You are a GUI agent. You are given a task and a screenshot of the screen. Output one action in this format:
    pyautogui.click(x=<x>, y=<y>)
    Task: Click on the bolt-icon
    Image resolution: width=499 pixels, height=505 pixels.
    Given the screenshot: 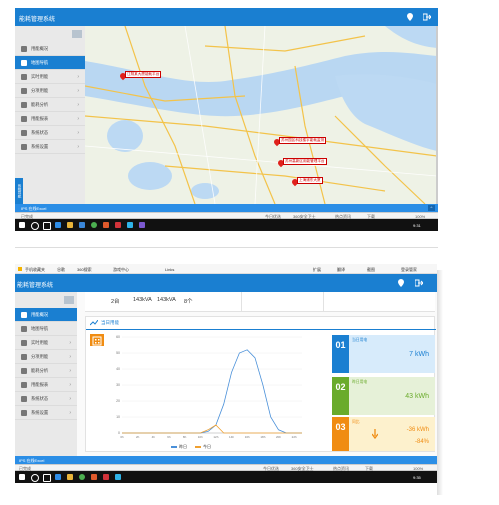 What is the action you would take?
    pyautogui.click(x=24, y=76)
    